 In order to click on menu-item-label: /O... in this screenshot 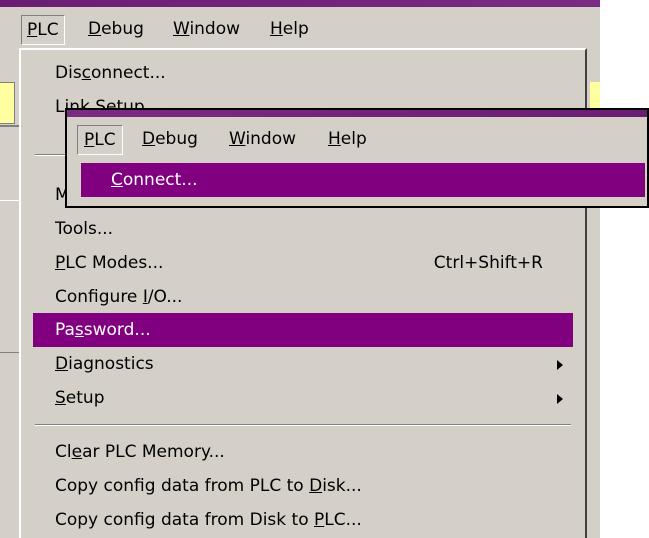, I will do `click(165, 297)`.